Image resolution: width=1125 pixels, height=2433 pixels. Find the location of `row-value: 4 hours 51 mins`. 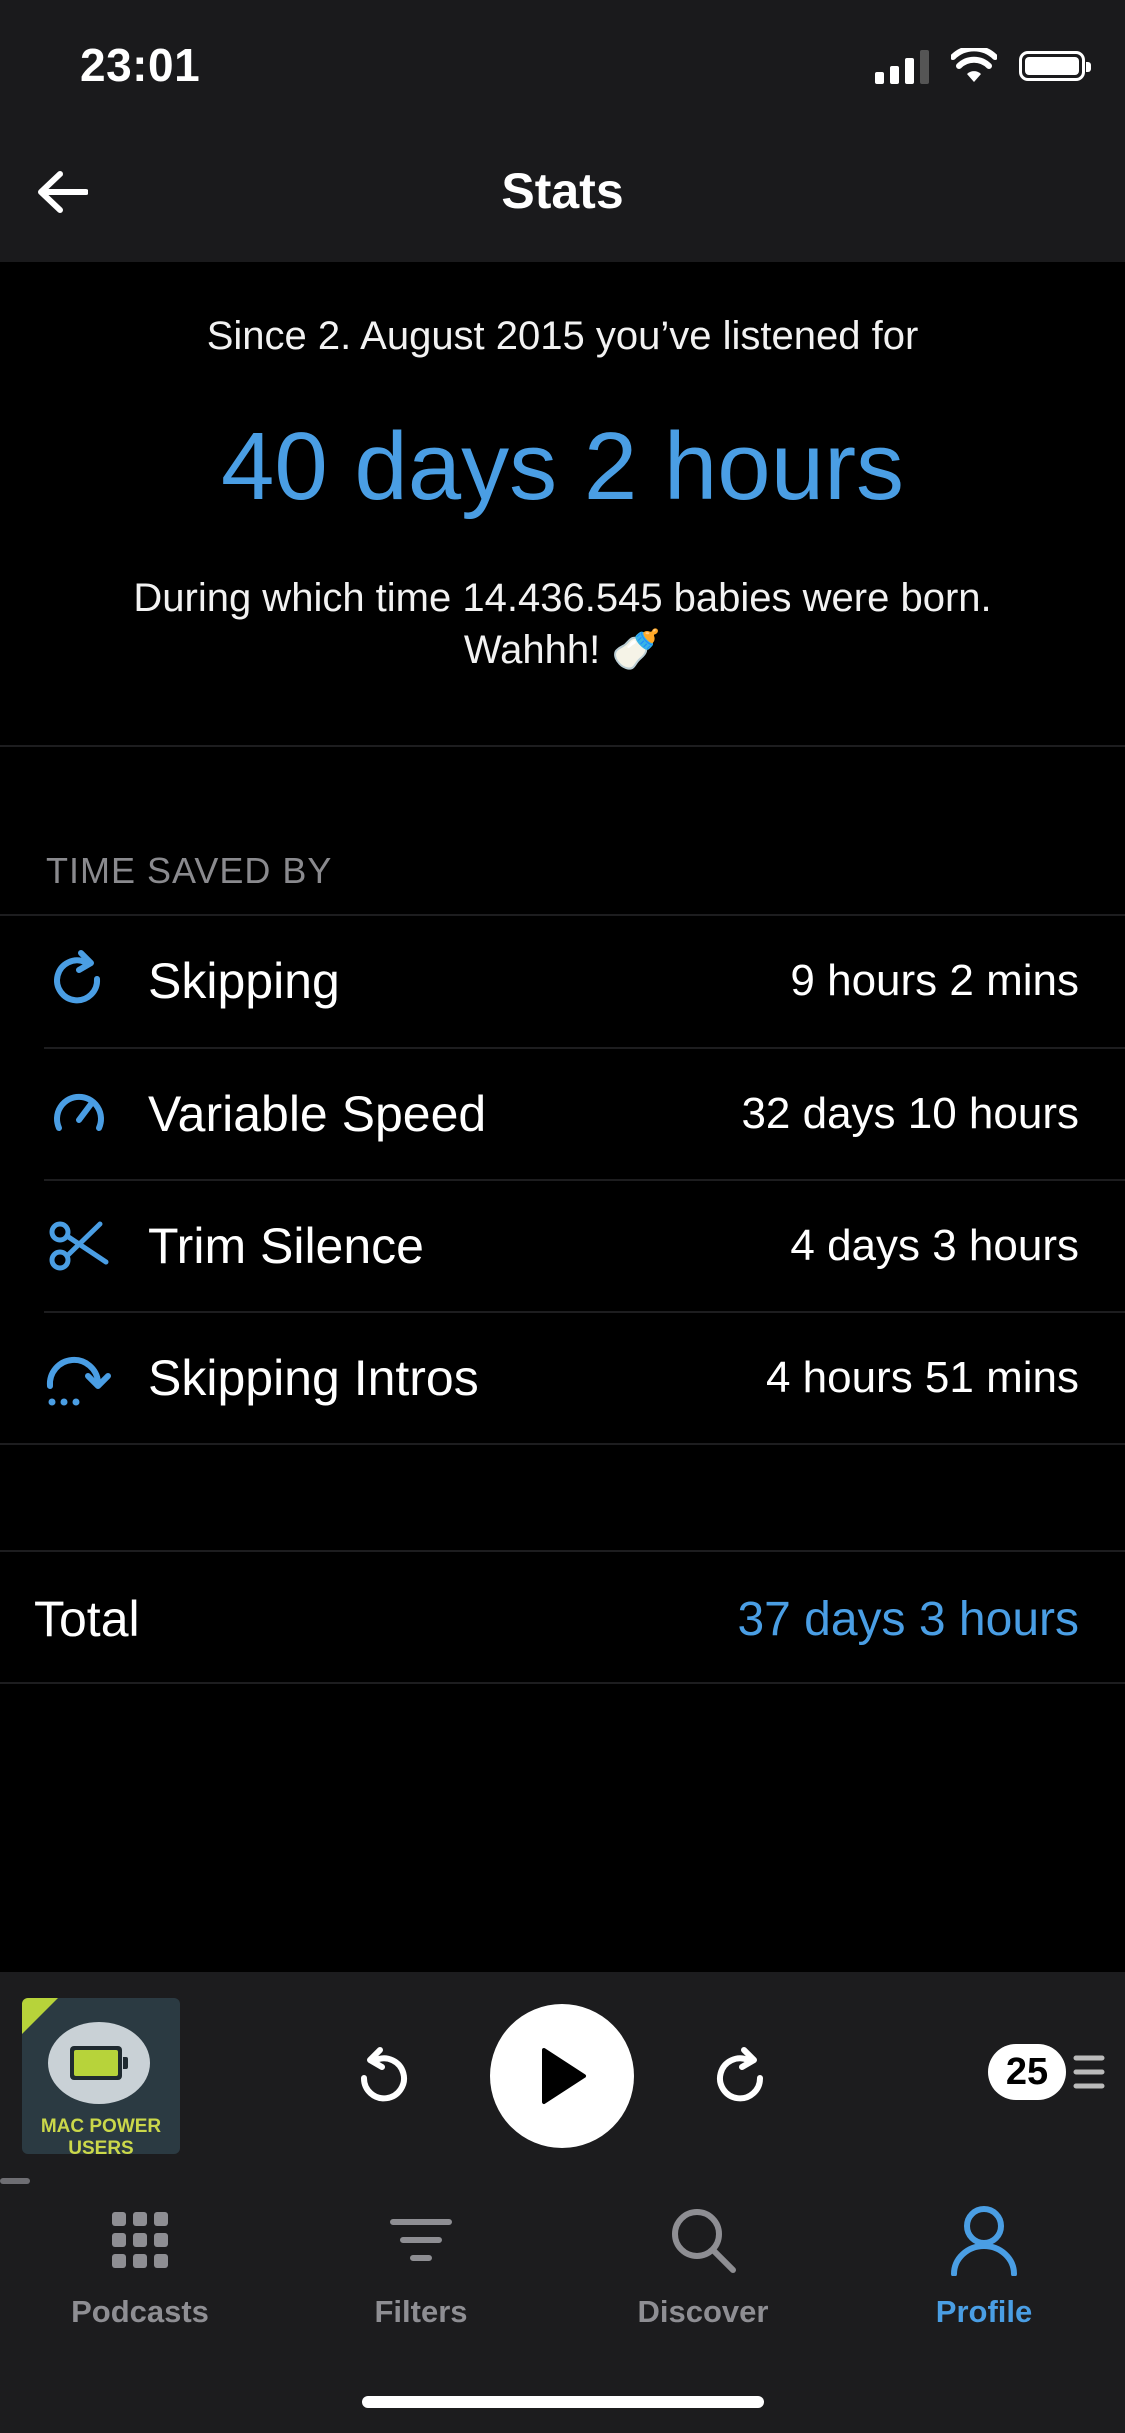

row-value: 4 hours 51 mins is located at coordinates (922, 1377).